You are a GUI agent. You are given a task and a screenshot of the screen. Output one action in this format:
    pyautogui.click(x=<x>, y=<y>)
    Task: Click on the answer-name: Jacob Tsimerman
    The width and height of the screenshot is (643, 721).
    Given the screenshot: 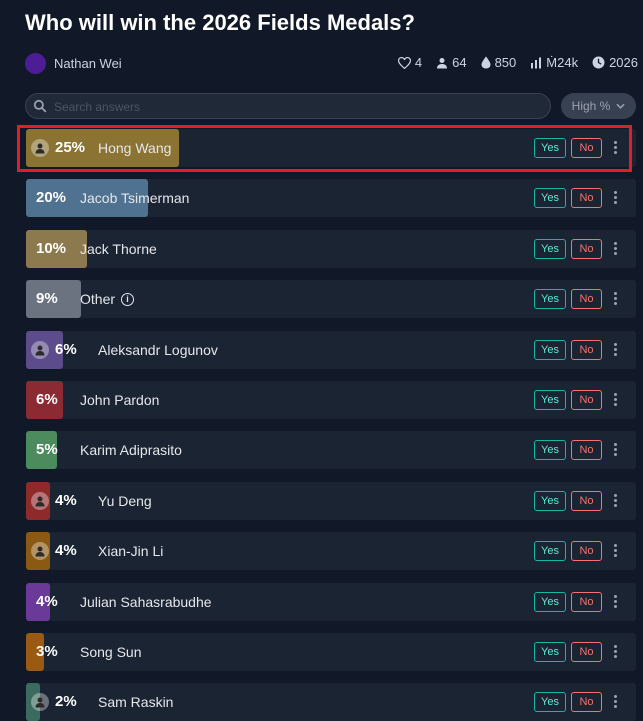 What is the action you would take?
    pyautogui.click(x=134, y=198)
    